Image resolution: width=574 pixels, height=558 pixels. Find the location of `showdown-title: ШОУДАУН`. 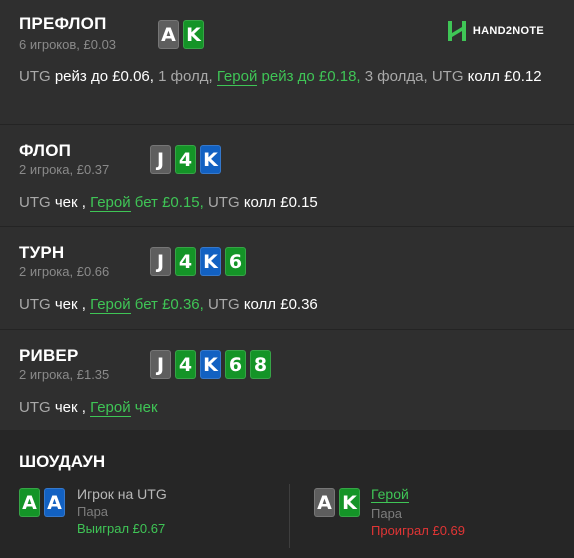

showdown-title: ШОУДАУН is located at coordinates (62, 461).